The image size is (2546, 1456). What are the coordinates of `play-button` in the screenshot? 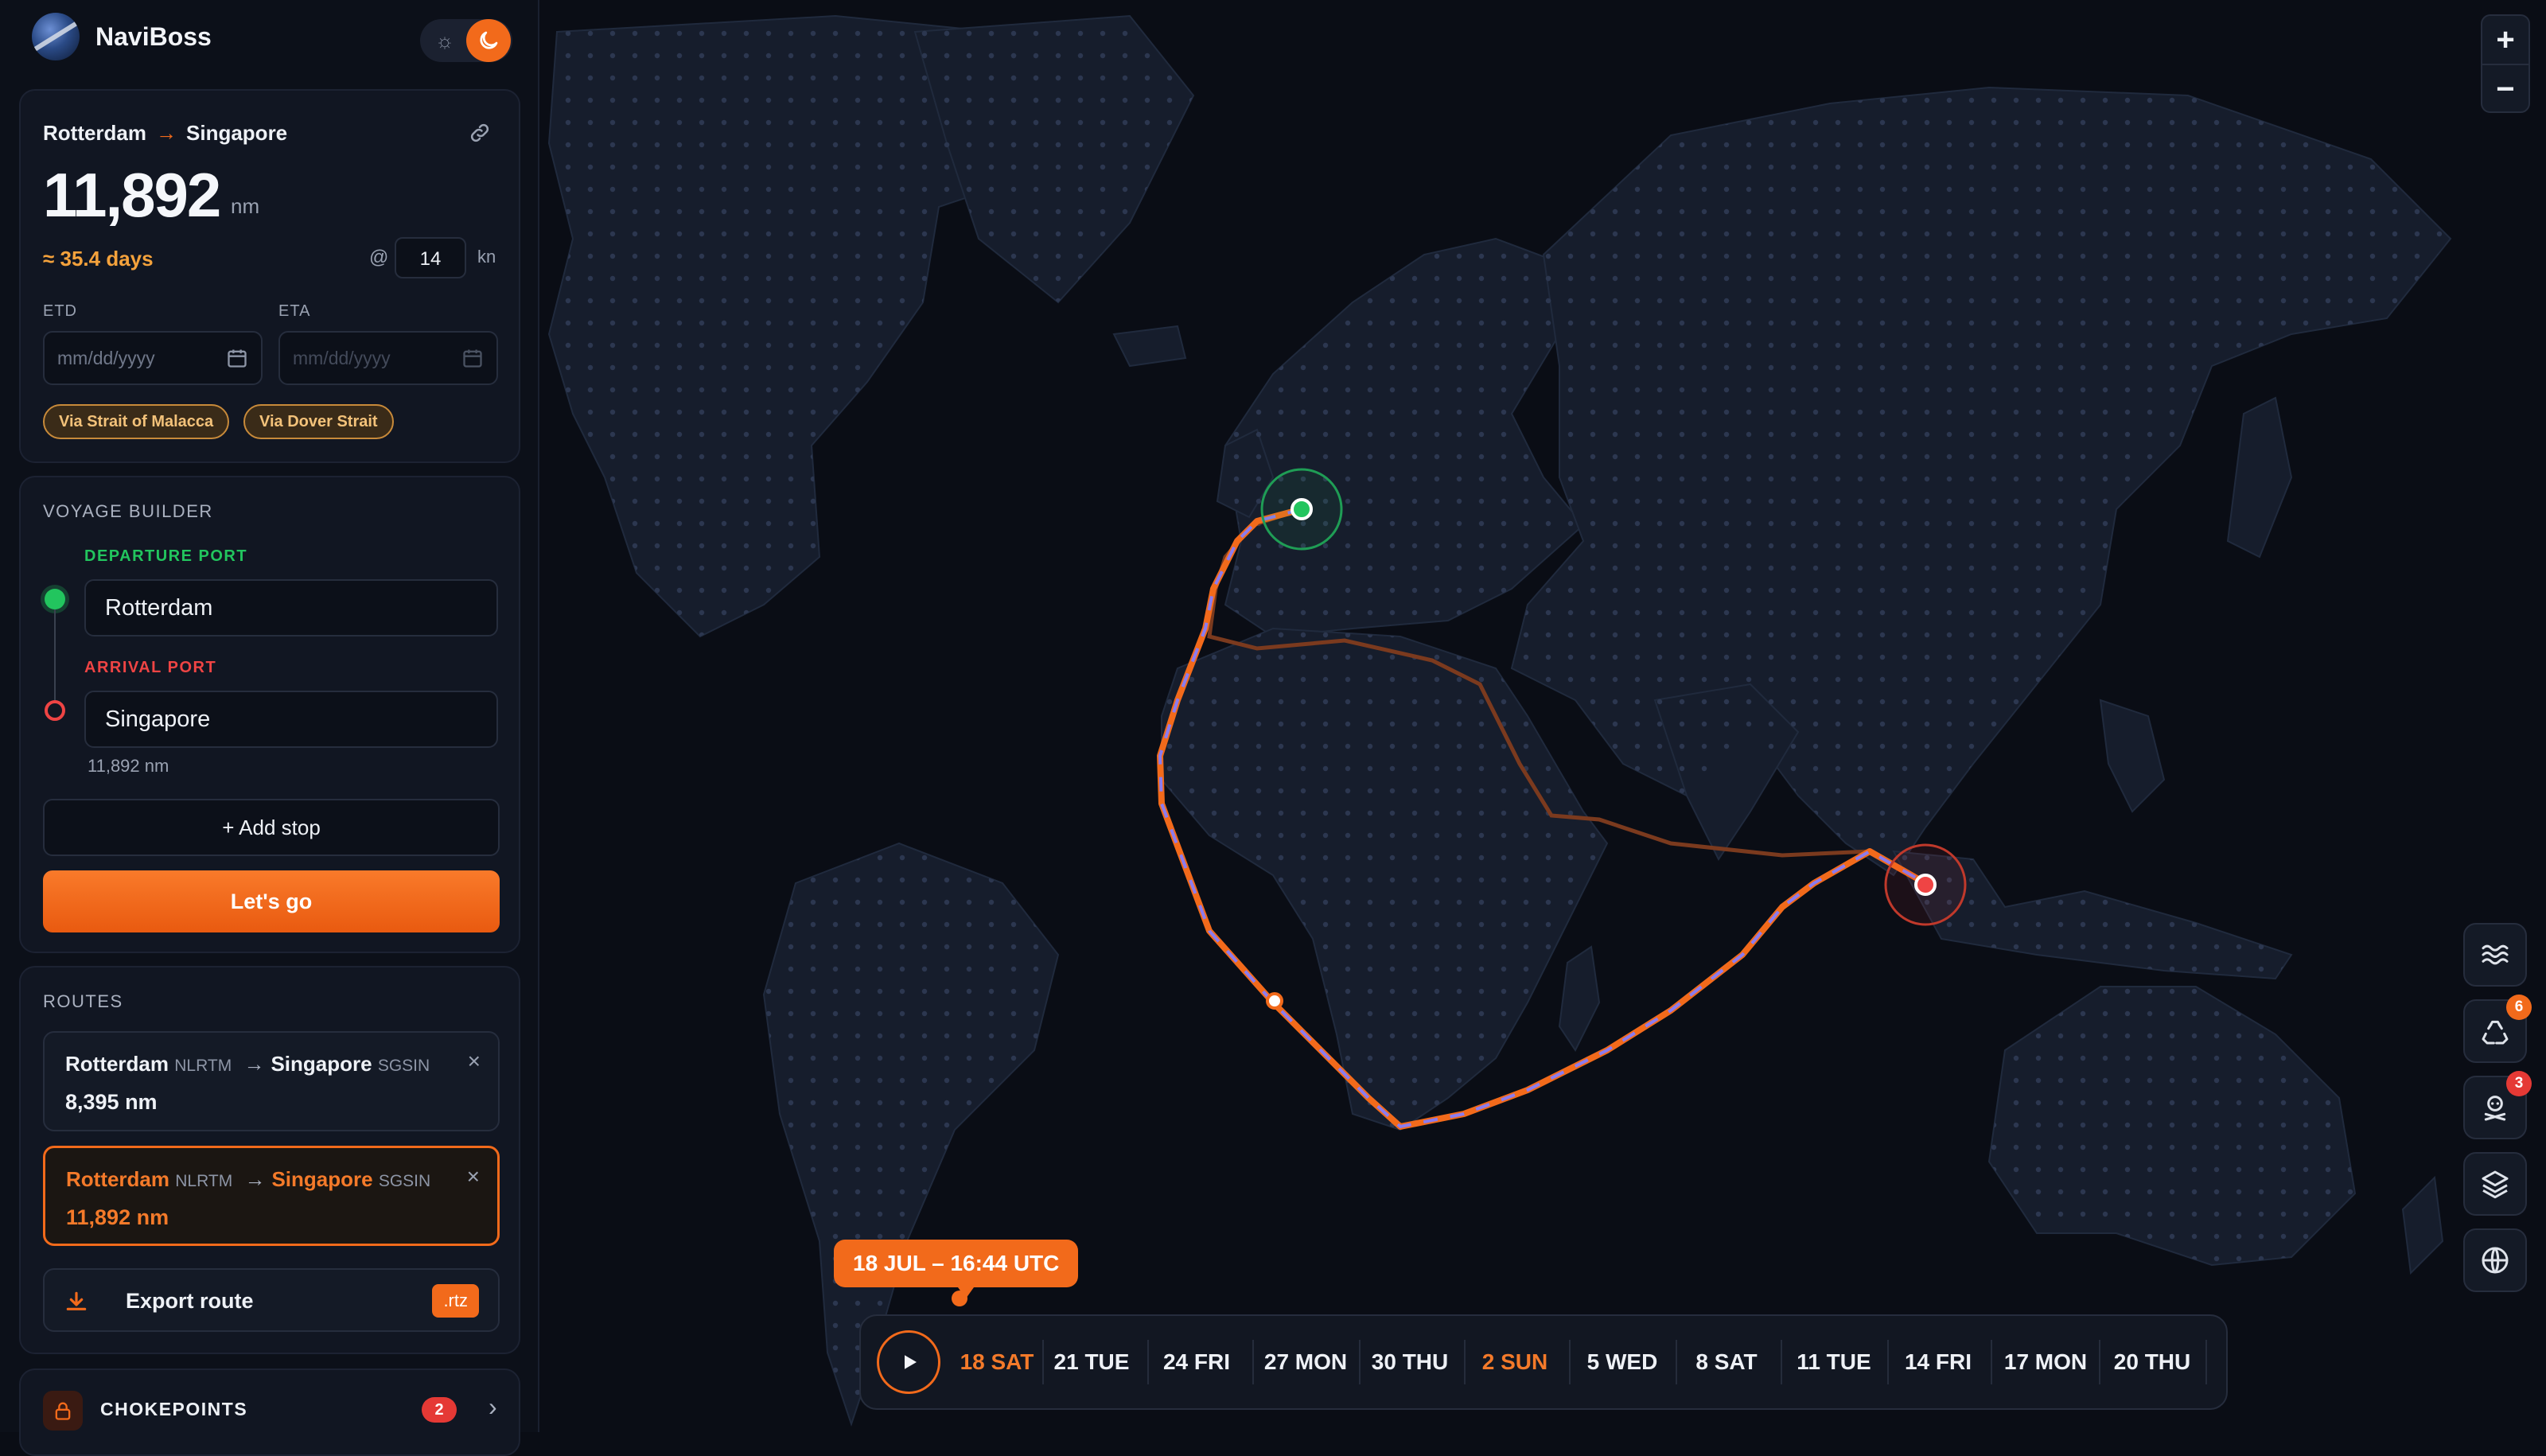 It's located at (908, 1362).